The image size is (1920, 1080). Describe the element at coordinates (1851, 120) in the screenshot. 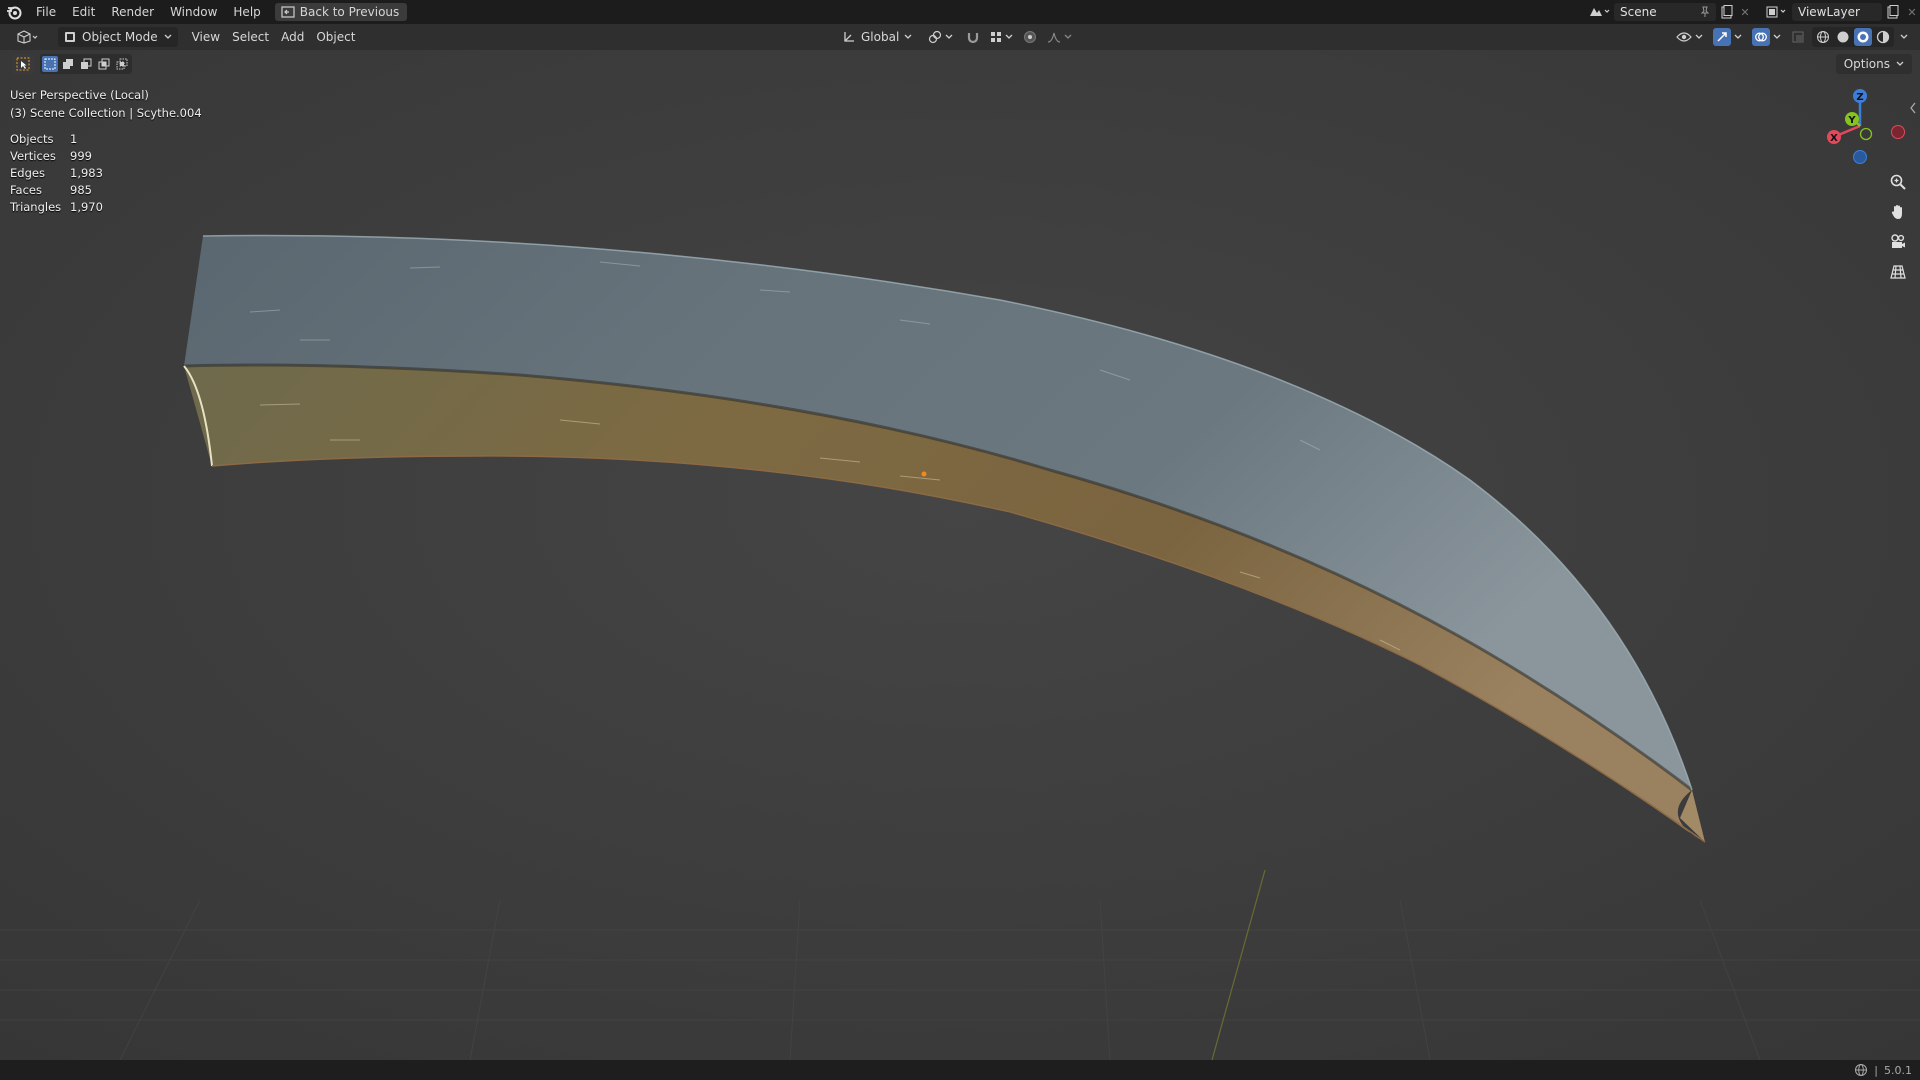

I see `gizmo-y-label: Y` at that location.